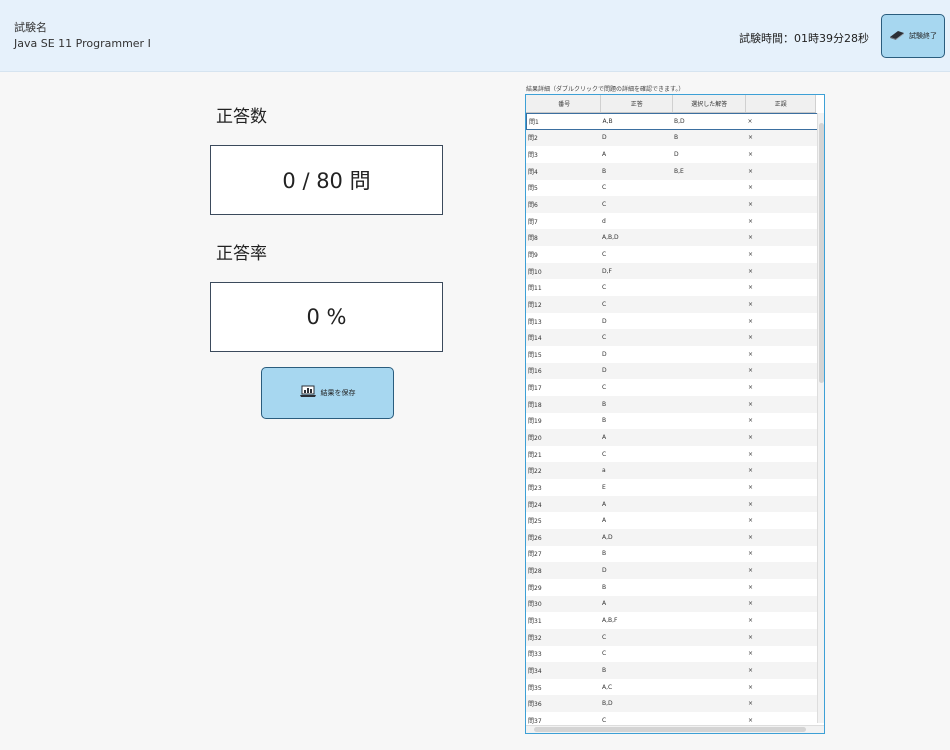  What do you see at coordinates (820, 418) in the screenshot?
I see `vertical-scrollbar` at bounding box center [820, 418].